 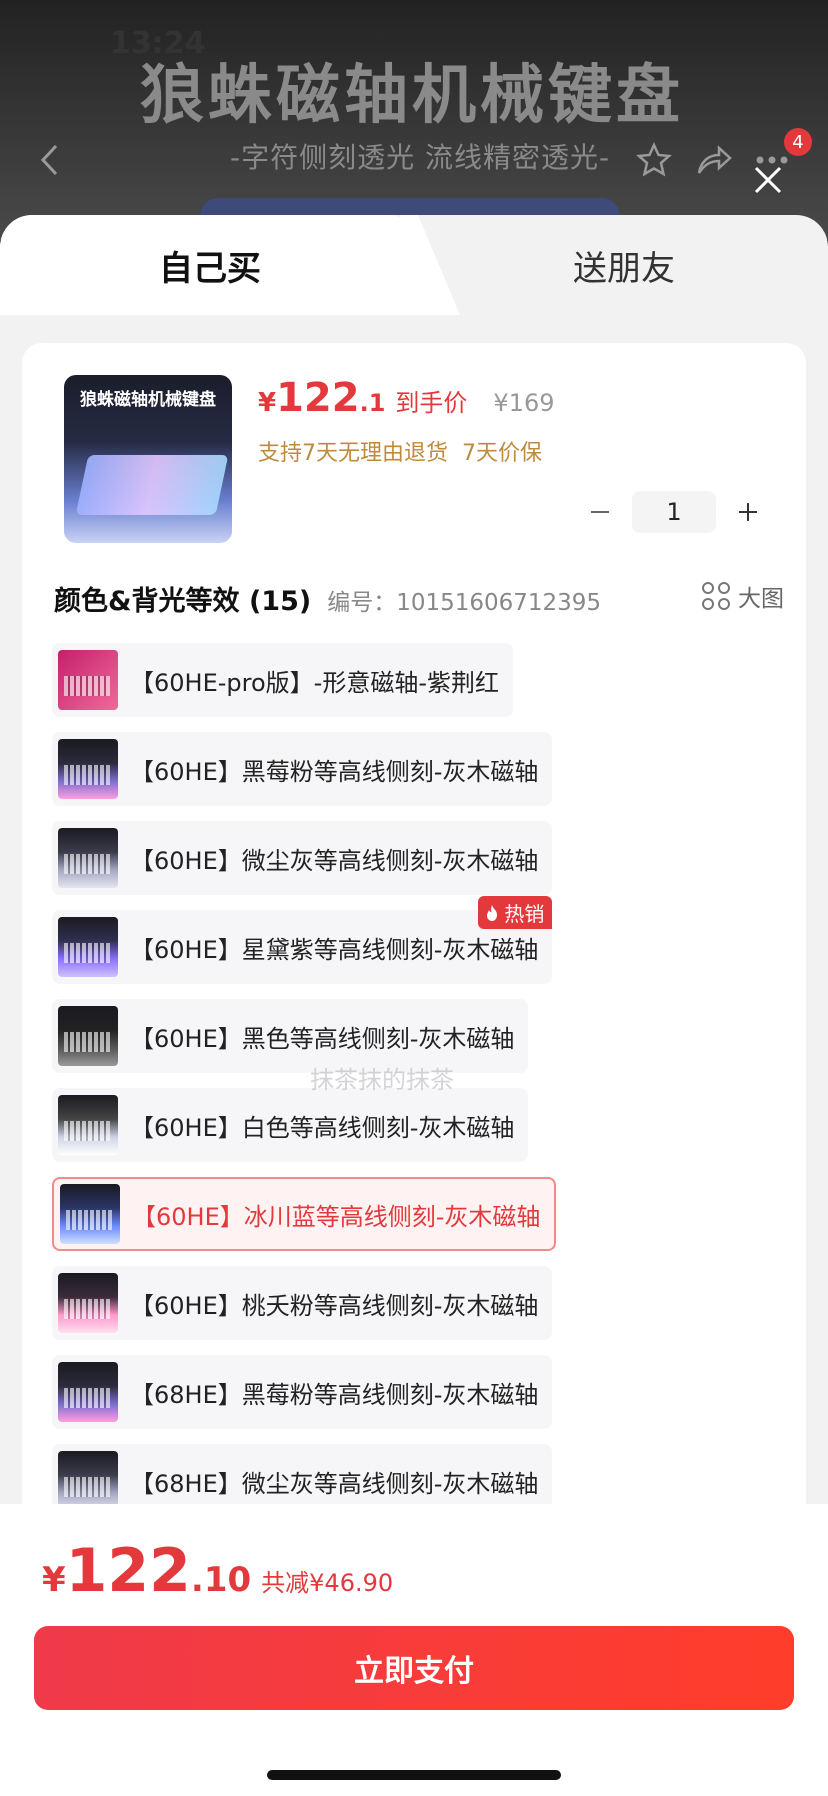 I want to click on pay-now-button: 立即支付, so click(x=414, y=1668).